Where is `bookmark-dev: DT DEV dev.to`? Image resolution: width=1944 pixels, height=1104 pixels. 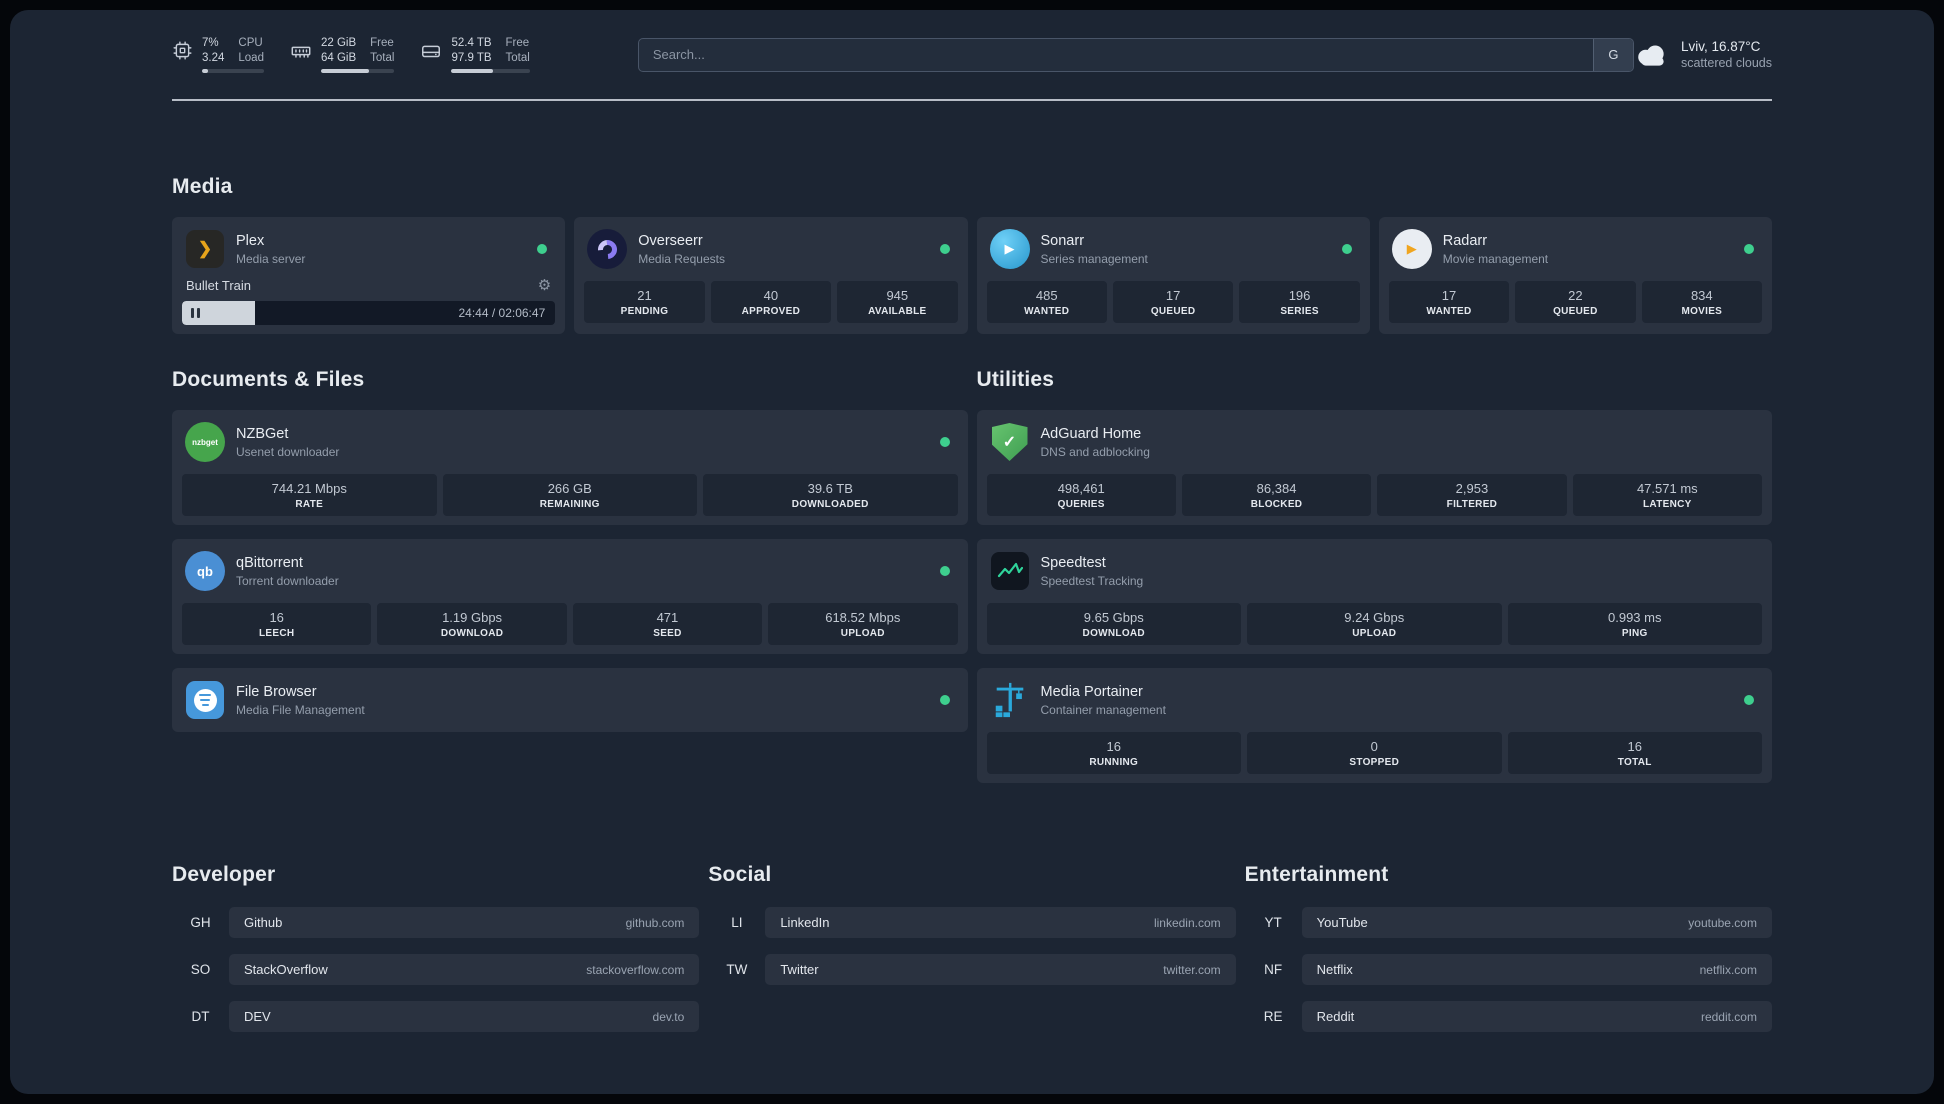 bookmark-dev: DT DEV dev.to is located at coordinates (436, 1016).